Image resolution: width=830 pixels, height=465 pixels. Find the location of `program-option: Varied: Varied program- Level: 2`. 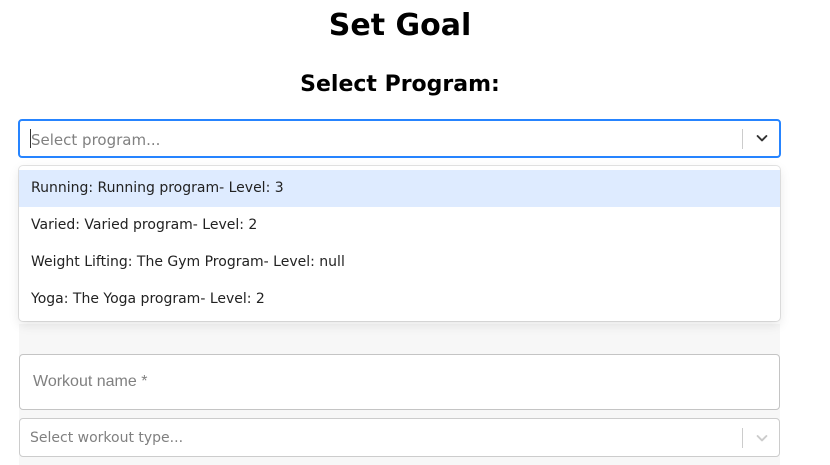

program-option: Varied: Varied program- Level: 2 is located at coordinates (399, 225).